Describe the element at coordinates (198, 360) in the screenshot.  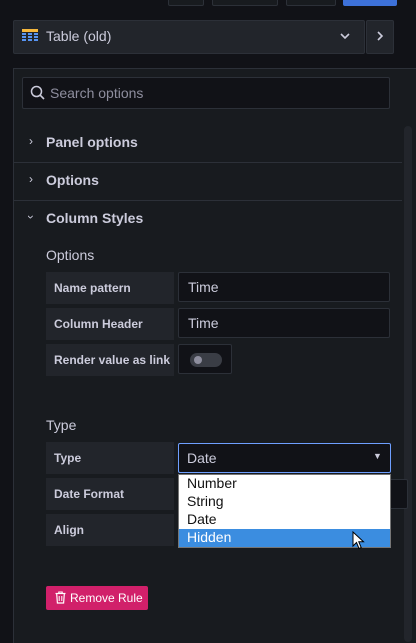
I see `toggle-knob` at that location.